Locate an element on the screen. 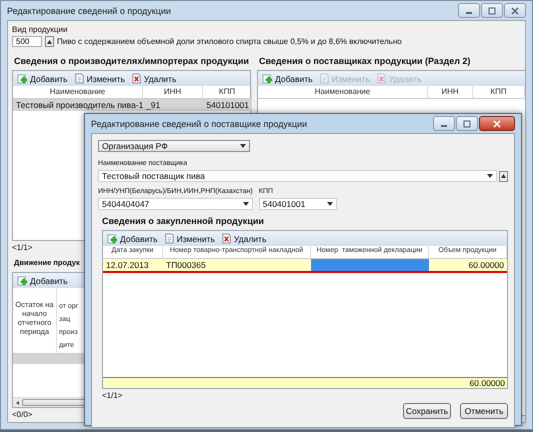 This screenshot has width=533, height=432. dialog-title: Редактирование сведений о поставщике продукции is located at coordinates (199, 123).